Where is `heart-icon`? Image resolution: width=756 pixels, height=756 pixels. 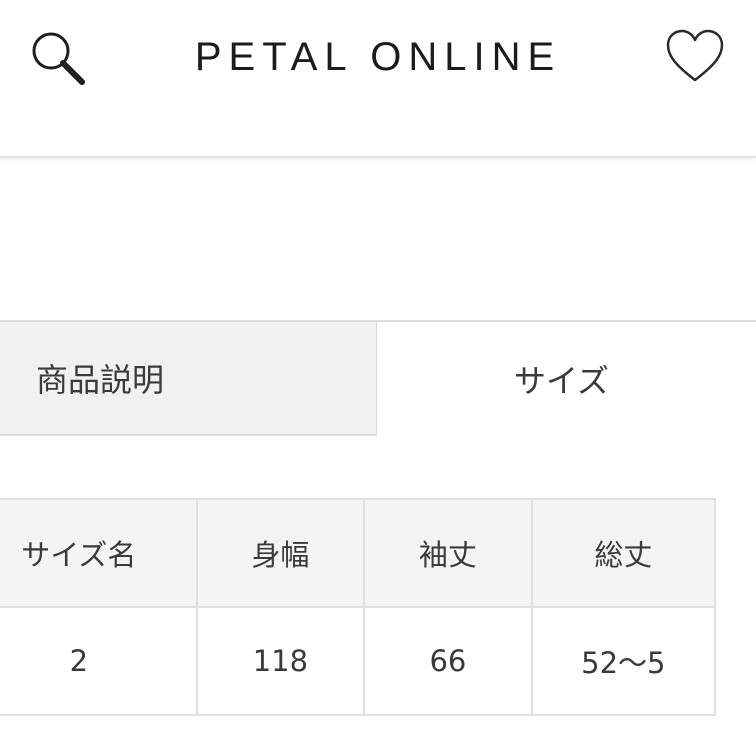
heart-icon is located at coordinates (695, 55).